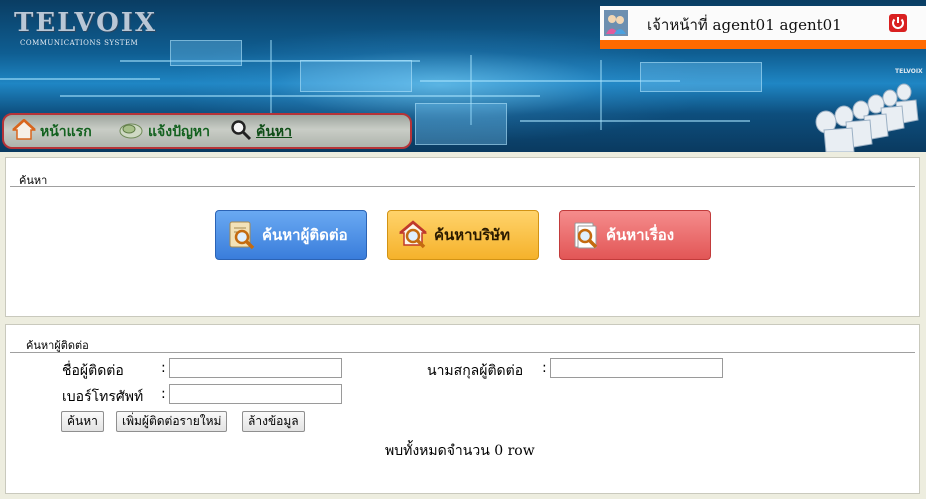  Describe the element at coordinates (131, 132) in the screenshot. I see `report-icon` at that location.